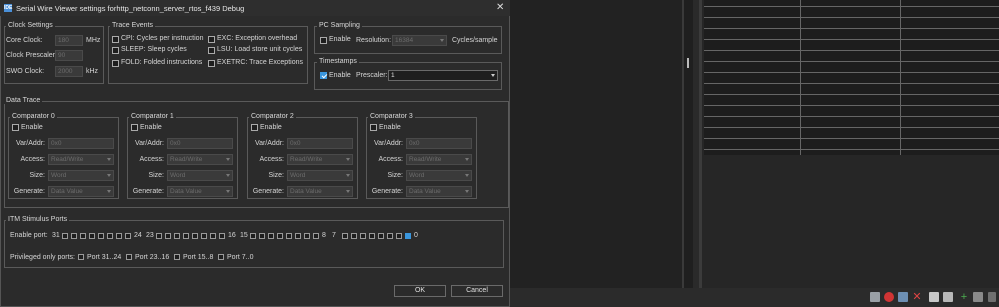 This screenshot has width=999, height=307. Describe the element at coordinates (115, 50) in the screenshot. I see `sleep-checkbox` at that location.